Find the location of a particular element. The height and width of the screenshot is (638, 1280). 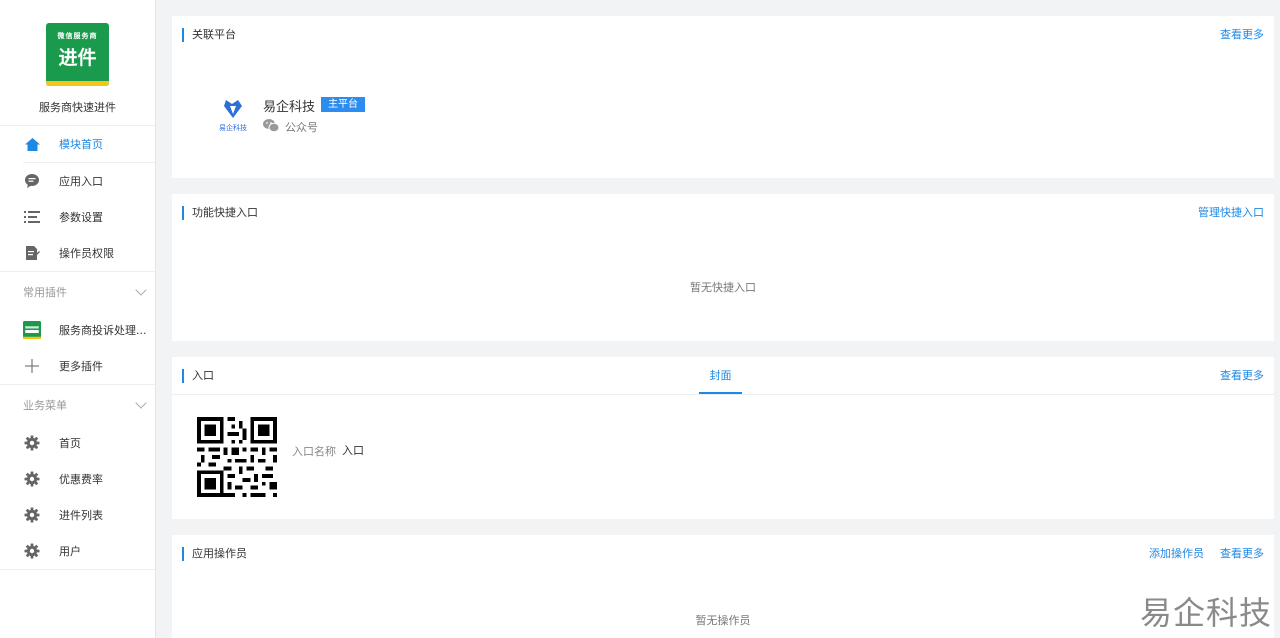

linked-platform-title: 关联平台 is located at coordinates (209, 35).